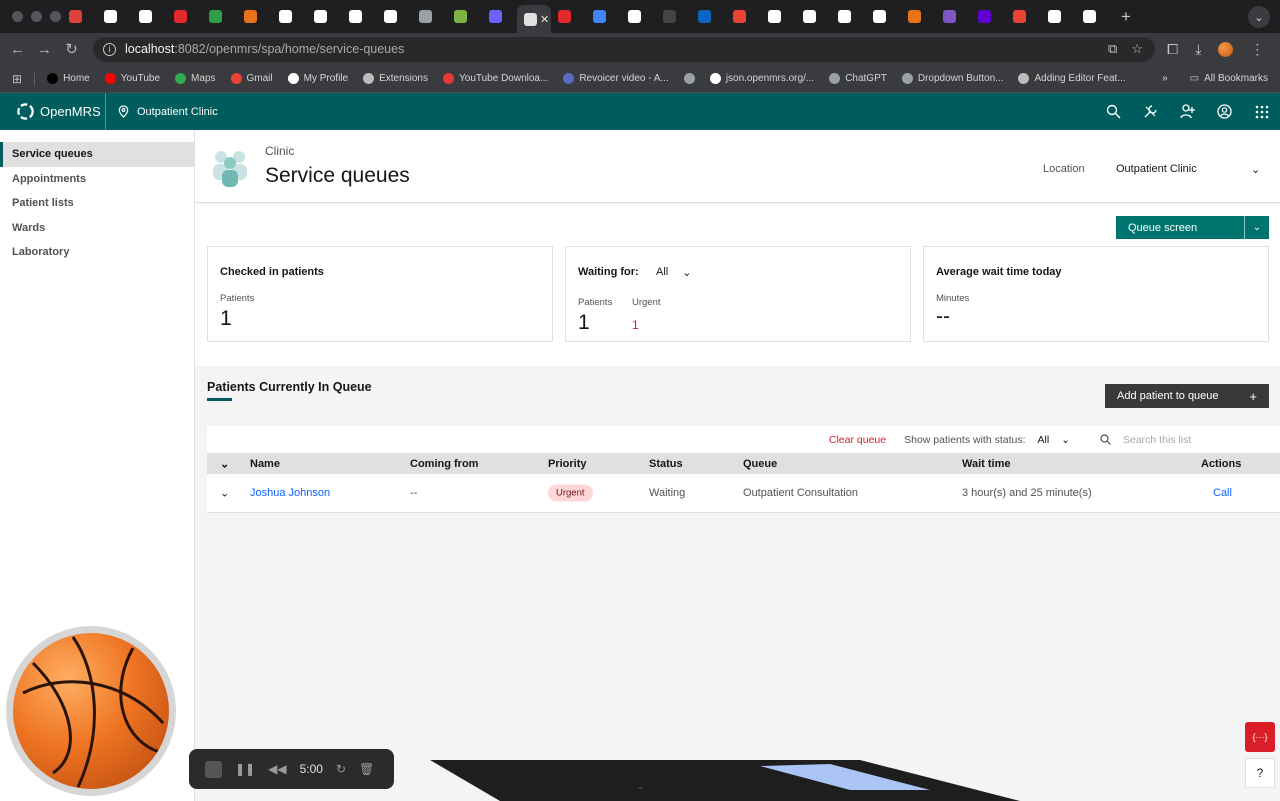 The width and height of the screenshot is (1280, 801). What do you see at coordinates (97, 154) in the screenshot?
I see `nav-item-service-queues: Service queues` at bounding box center [97, 154].